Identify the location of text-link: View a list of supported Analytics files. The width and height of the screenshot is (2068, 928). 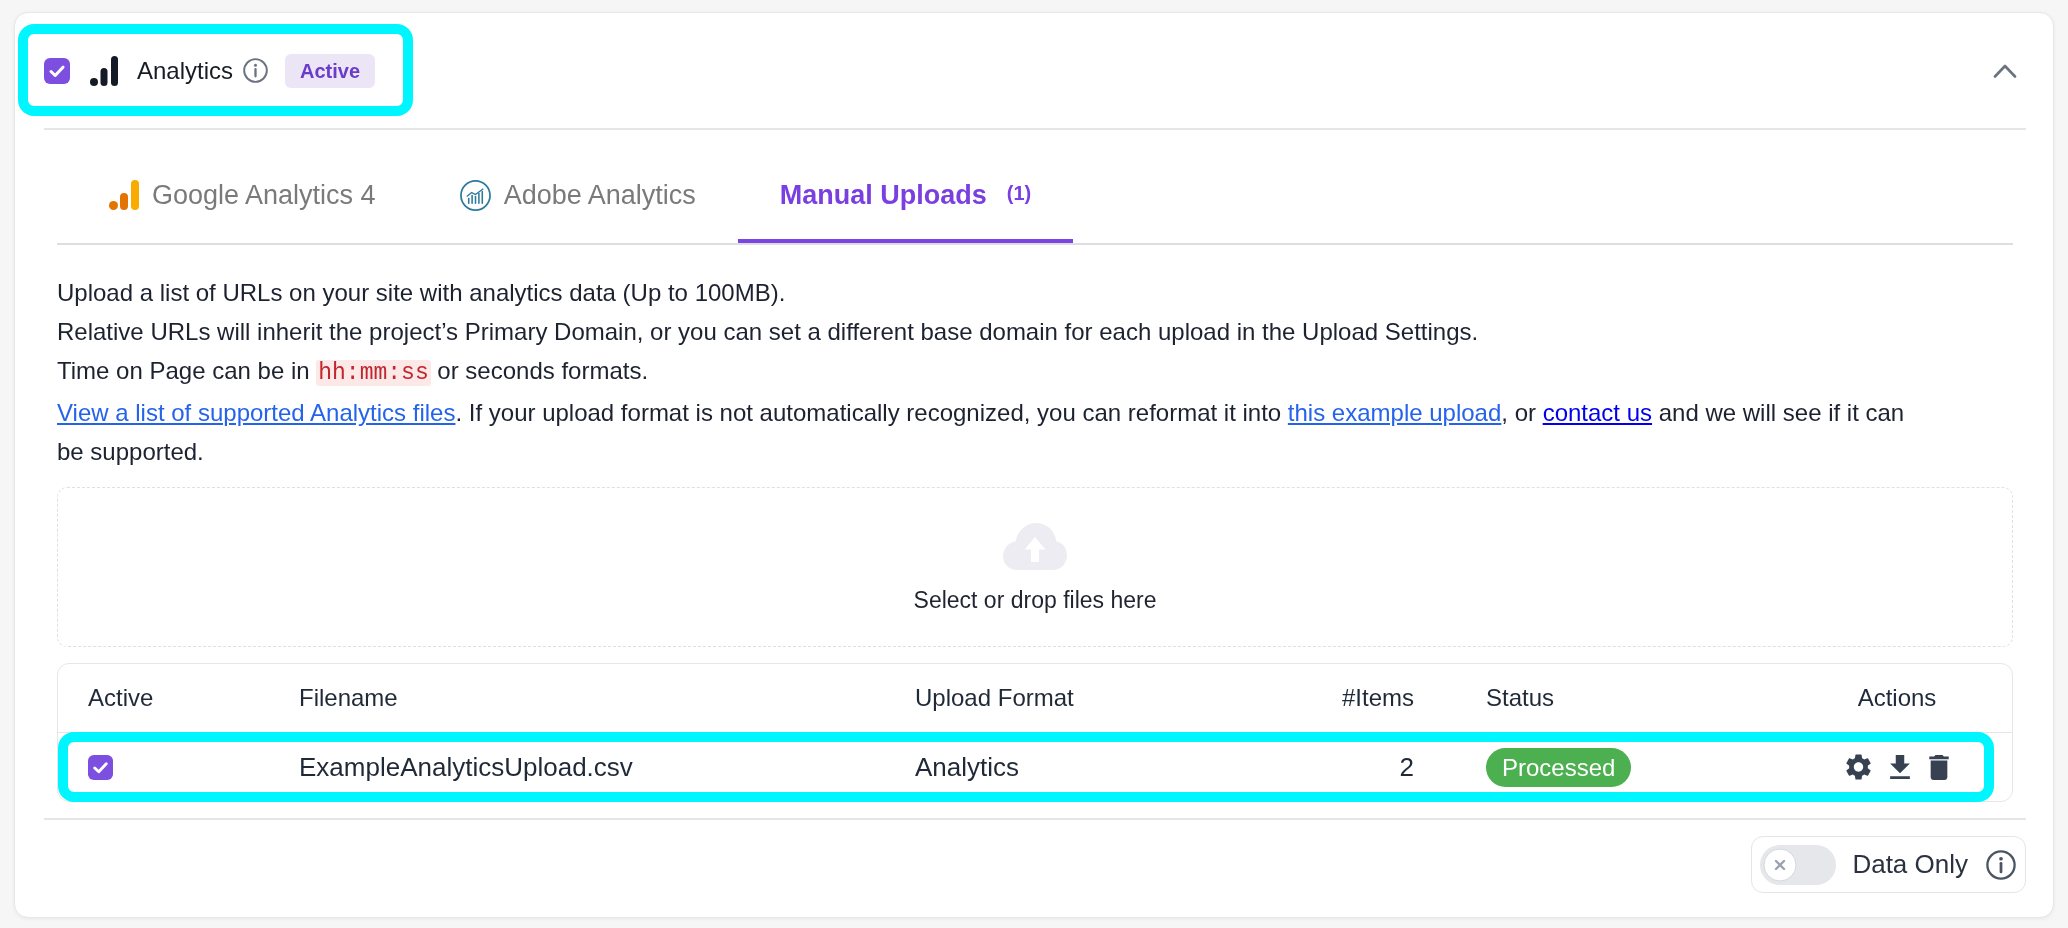
(256, 412).